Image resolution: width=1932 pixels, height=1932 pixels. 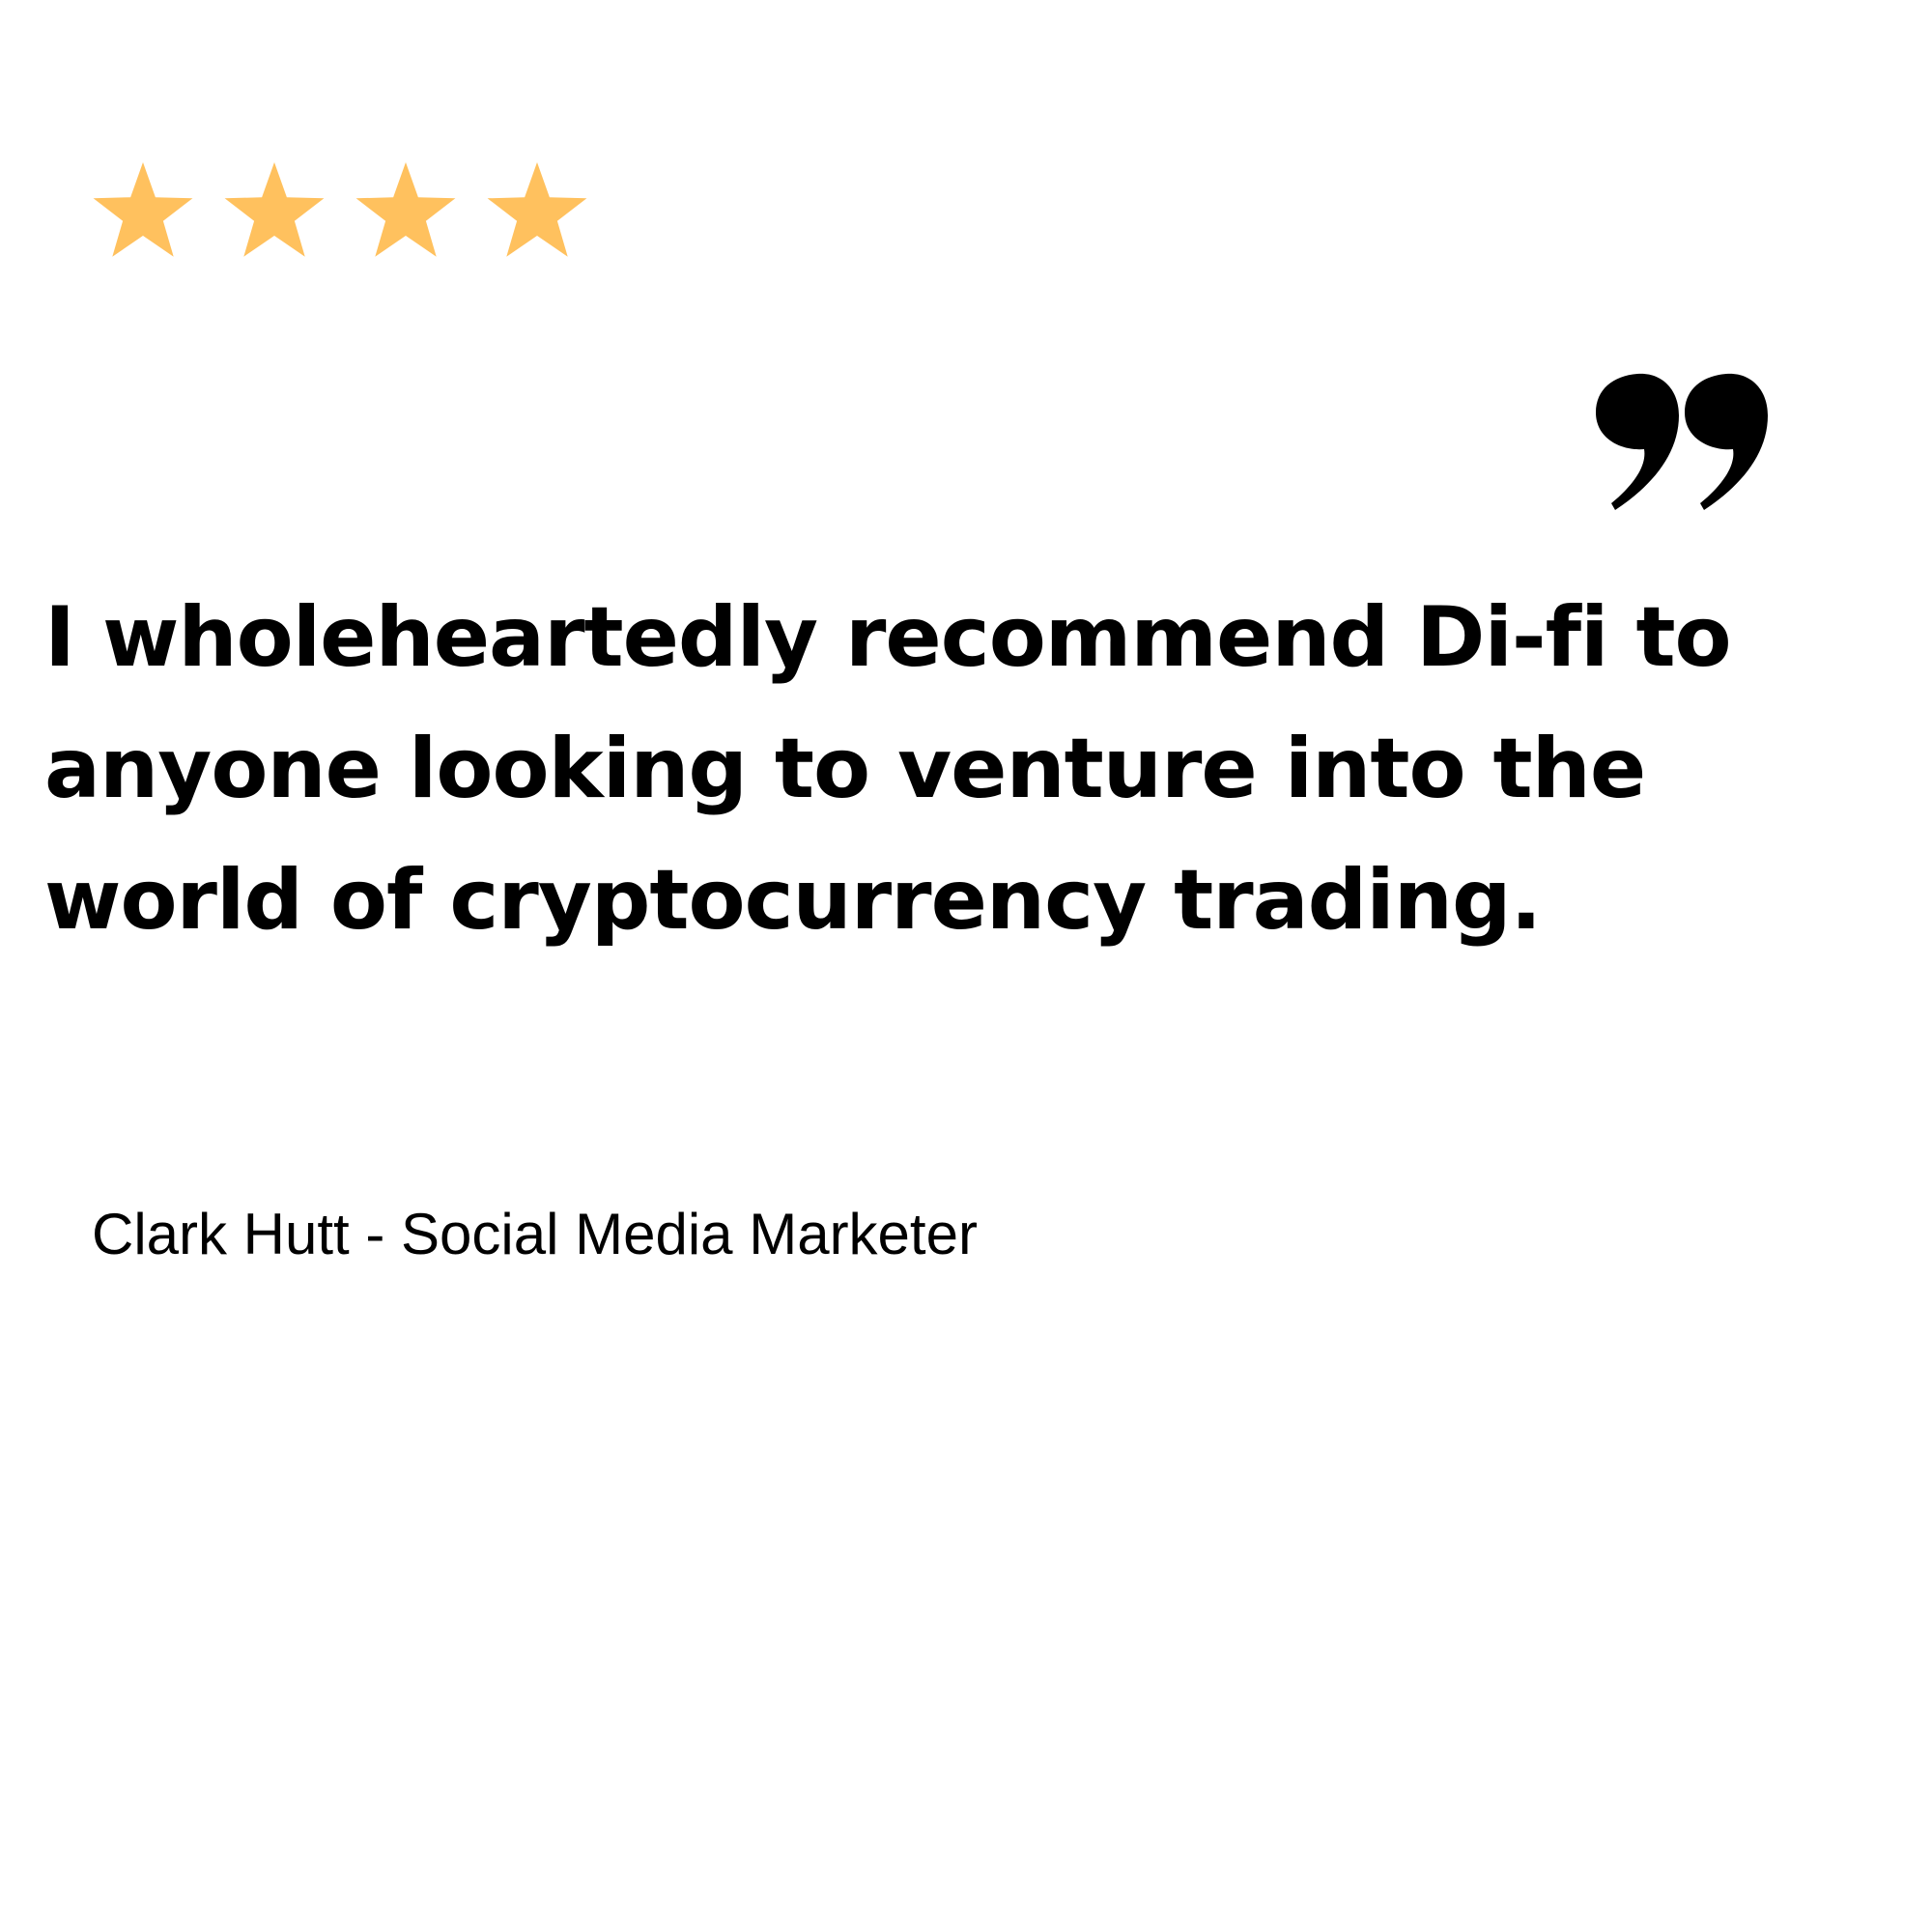 What do you see at coordinates (336, 212) in the screenshot?
I see `star-rating` at bounding box center [336, 212].